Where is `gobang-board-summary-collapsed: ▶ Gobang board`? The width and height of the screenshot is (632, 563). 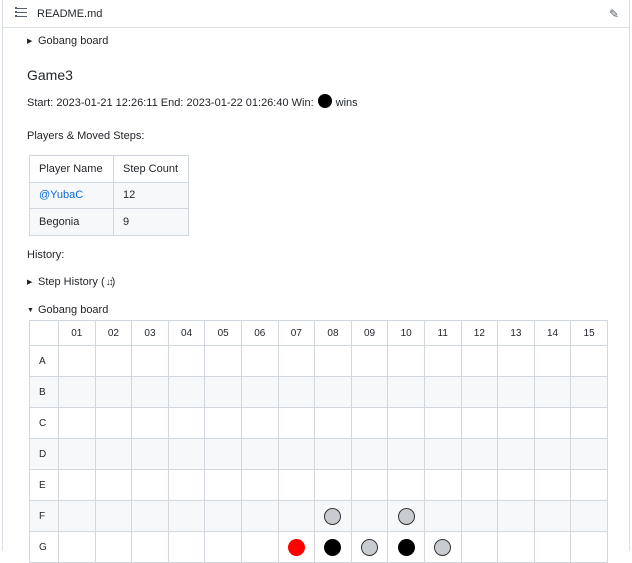
gobang-board-summary-collapsed: ▶ Gobang board is located at coordinates (67, 41).